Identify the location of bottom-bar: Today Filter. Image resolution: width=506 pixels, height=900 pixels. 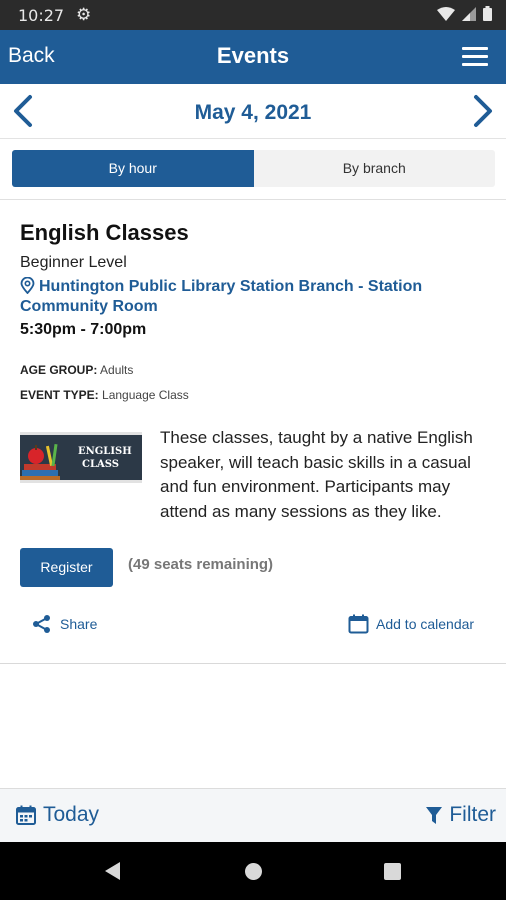
(253, 815).